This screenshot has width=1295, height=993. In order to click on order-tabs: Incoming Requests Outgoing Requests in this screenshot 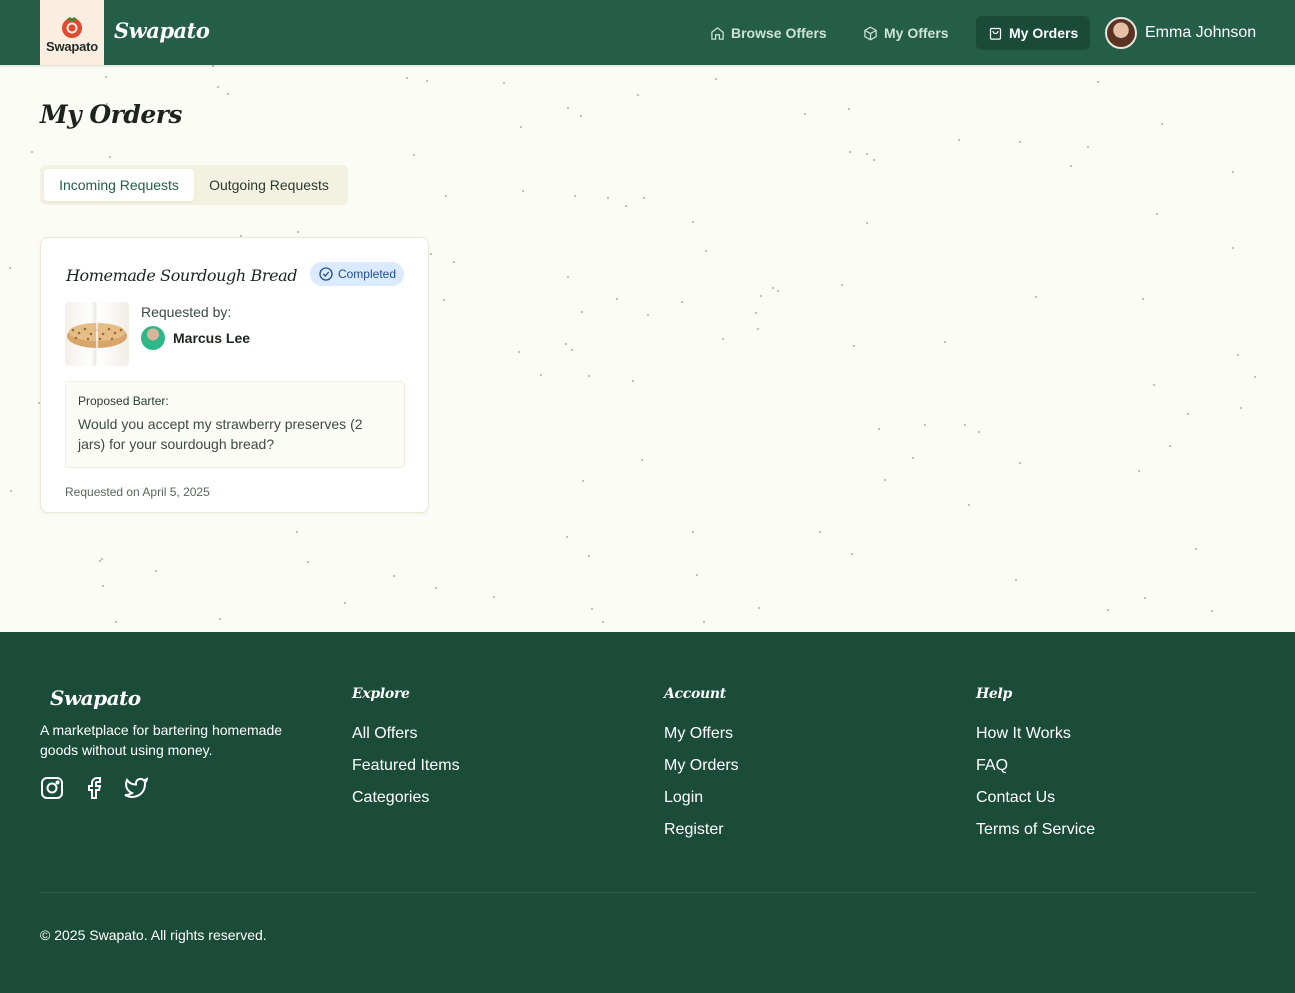, I will do `click(194, 185)`.